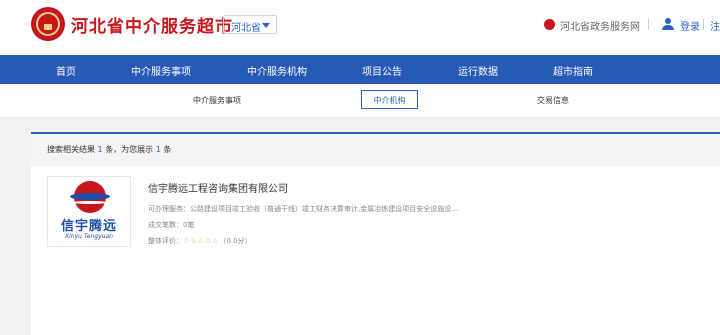 Image resolution: width=720 pixels, height=335 pixels. Describe the element at coordinates (277, 70) in the screenshot. I see `nav-item-service-agencies: 中介服务机构` at that location.